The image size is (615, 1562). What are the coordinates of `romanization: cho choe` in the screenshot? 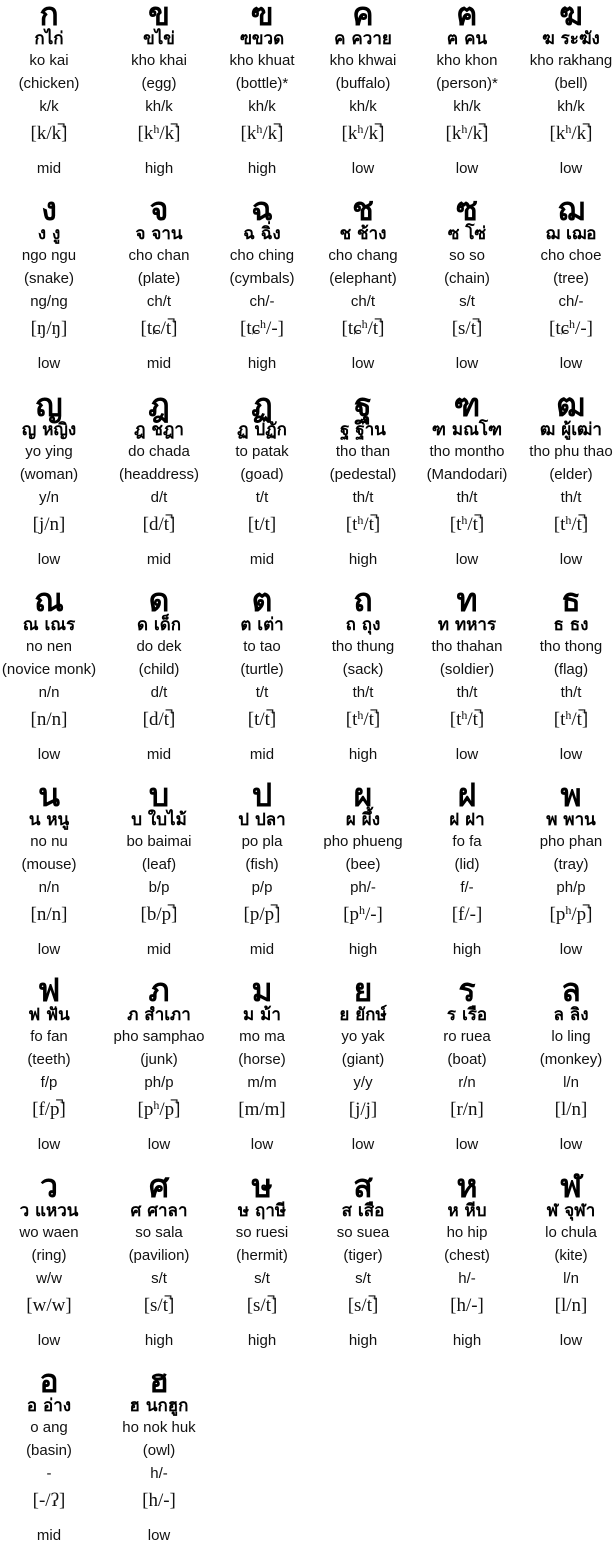 It's located at (571, 256).